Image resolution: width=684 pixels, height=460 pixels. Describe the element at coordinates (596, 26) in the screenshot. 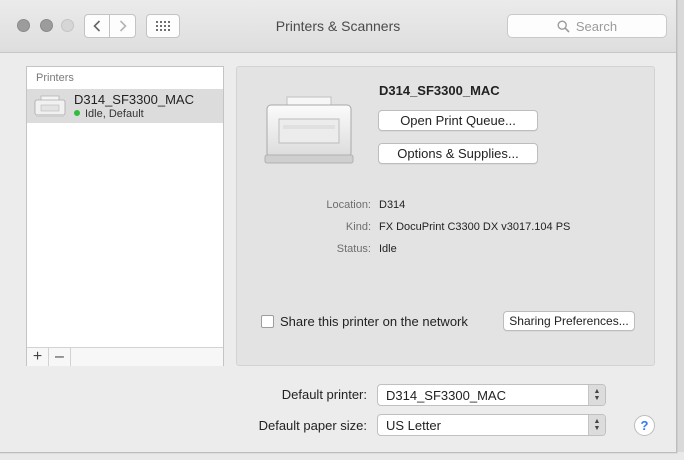

I see `search-placeholder: Search` at that location.